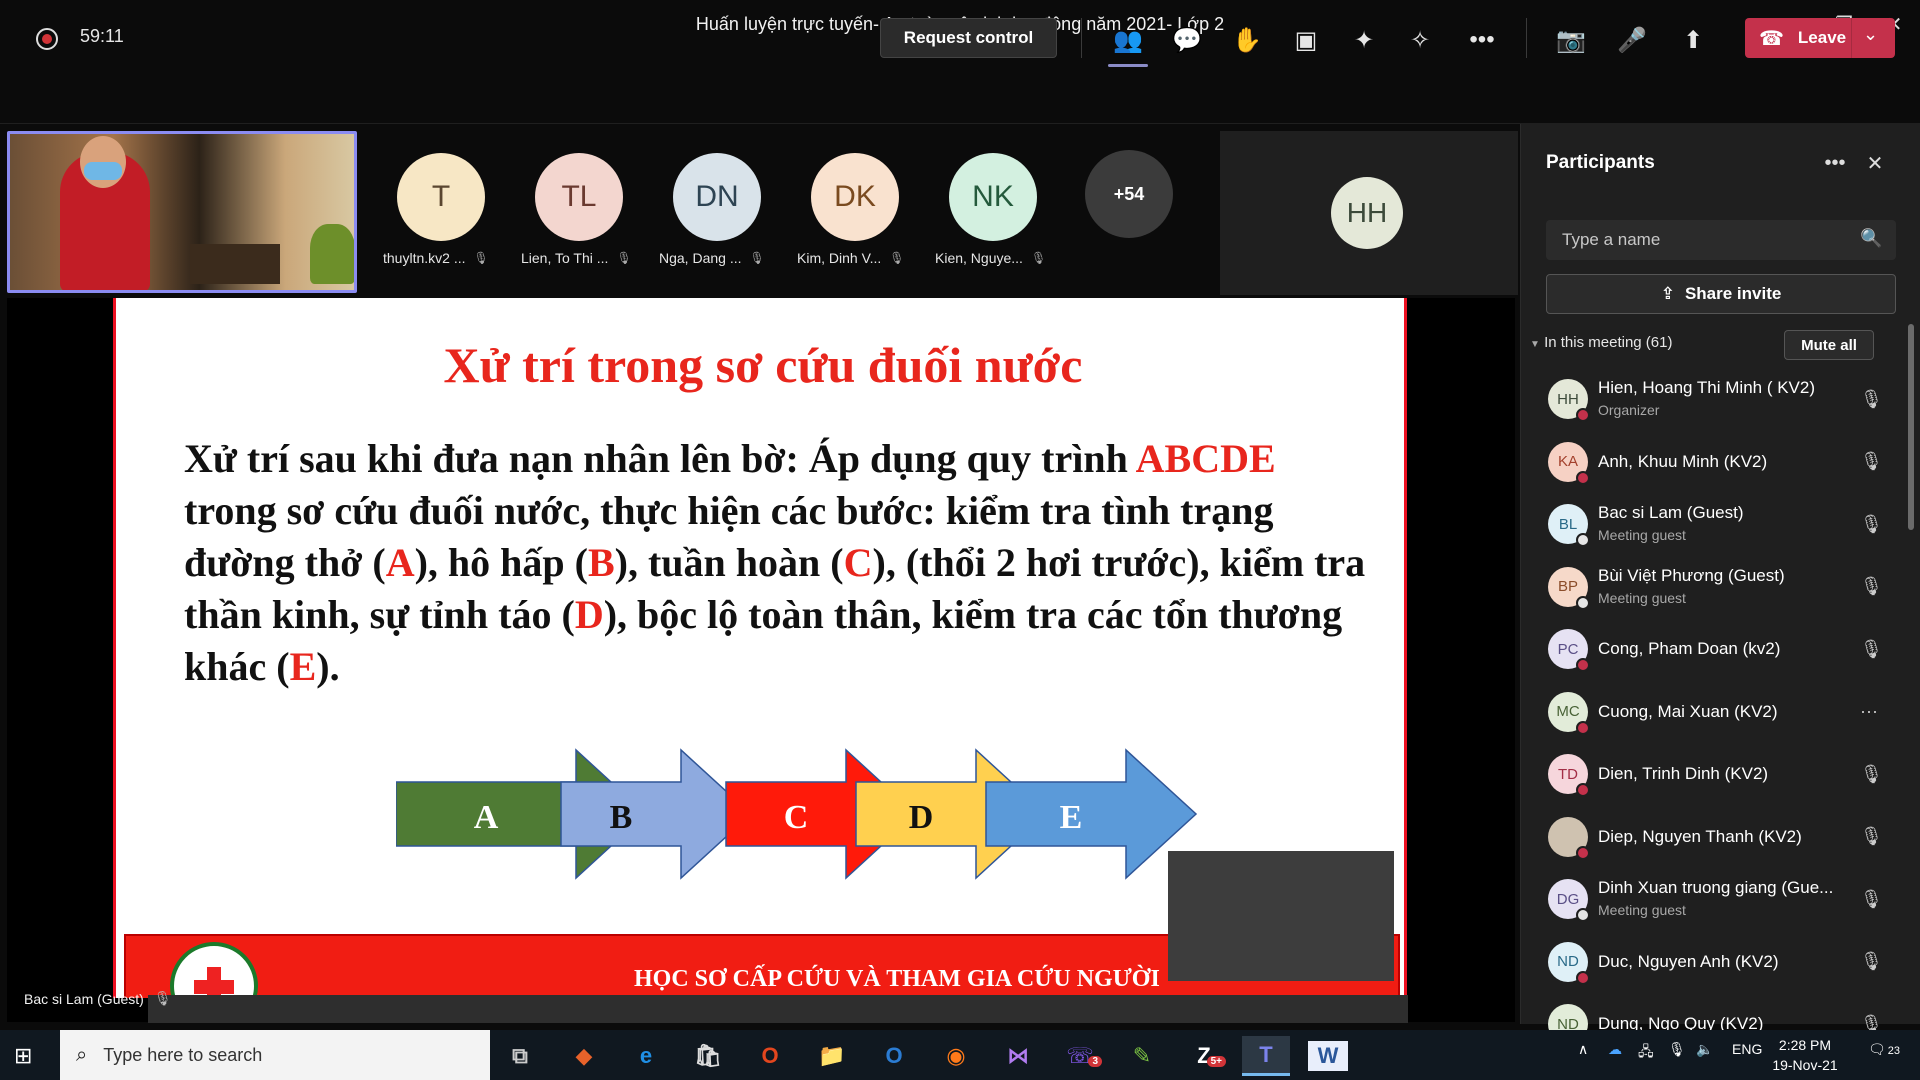  Describe the element at coordinates (1693, 40) in the screenshot. I see `share-tray-button: ⬆` at that location.